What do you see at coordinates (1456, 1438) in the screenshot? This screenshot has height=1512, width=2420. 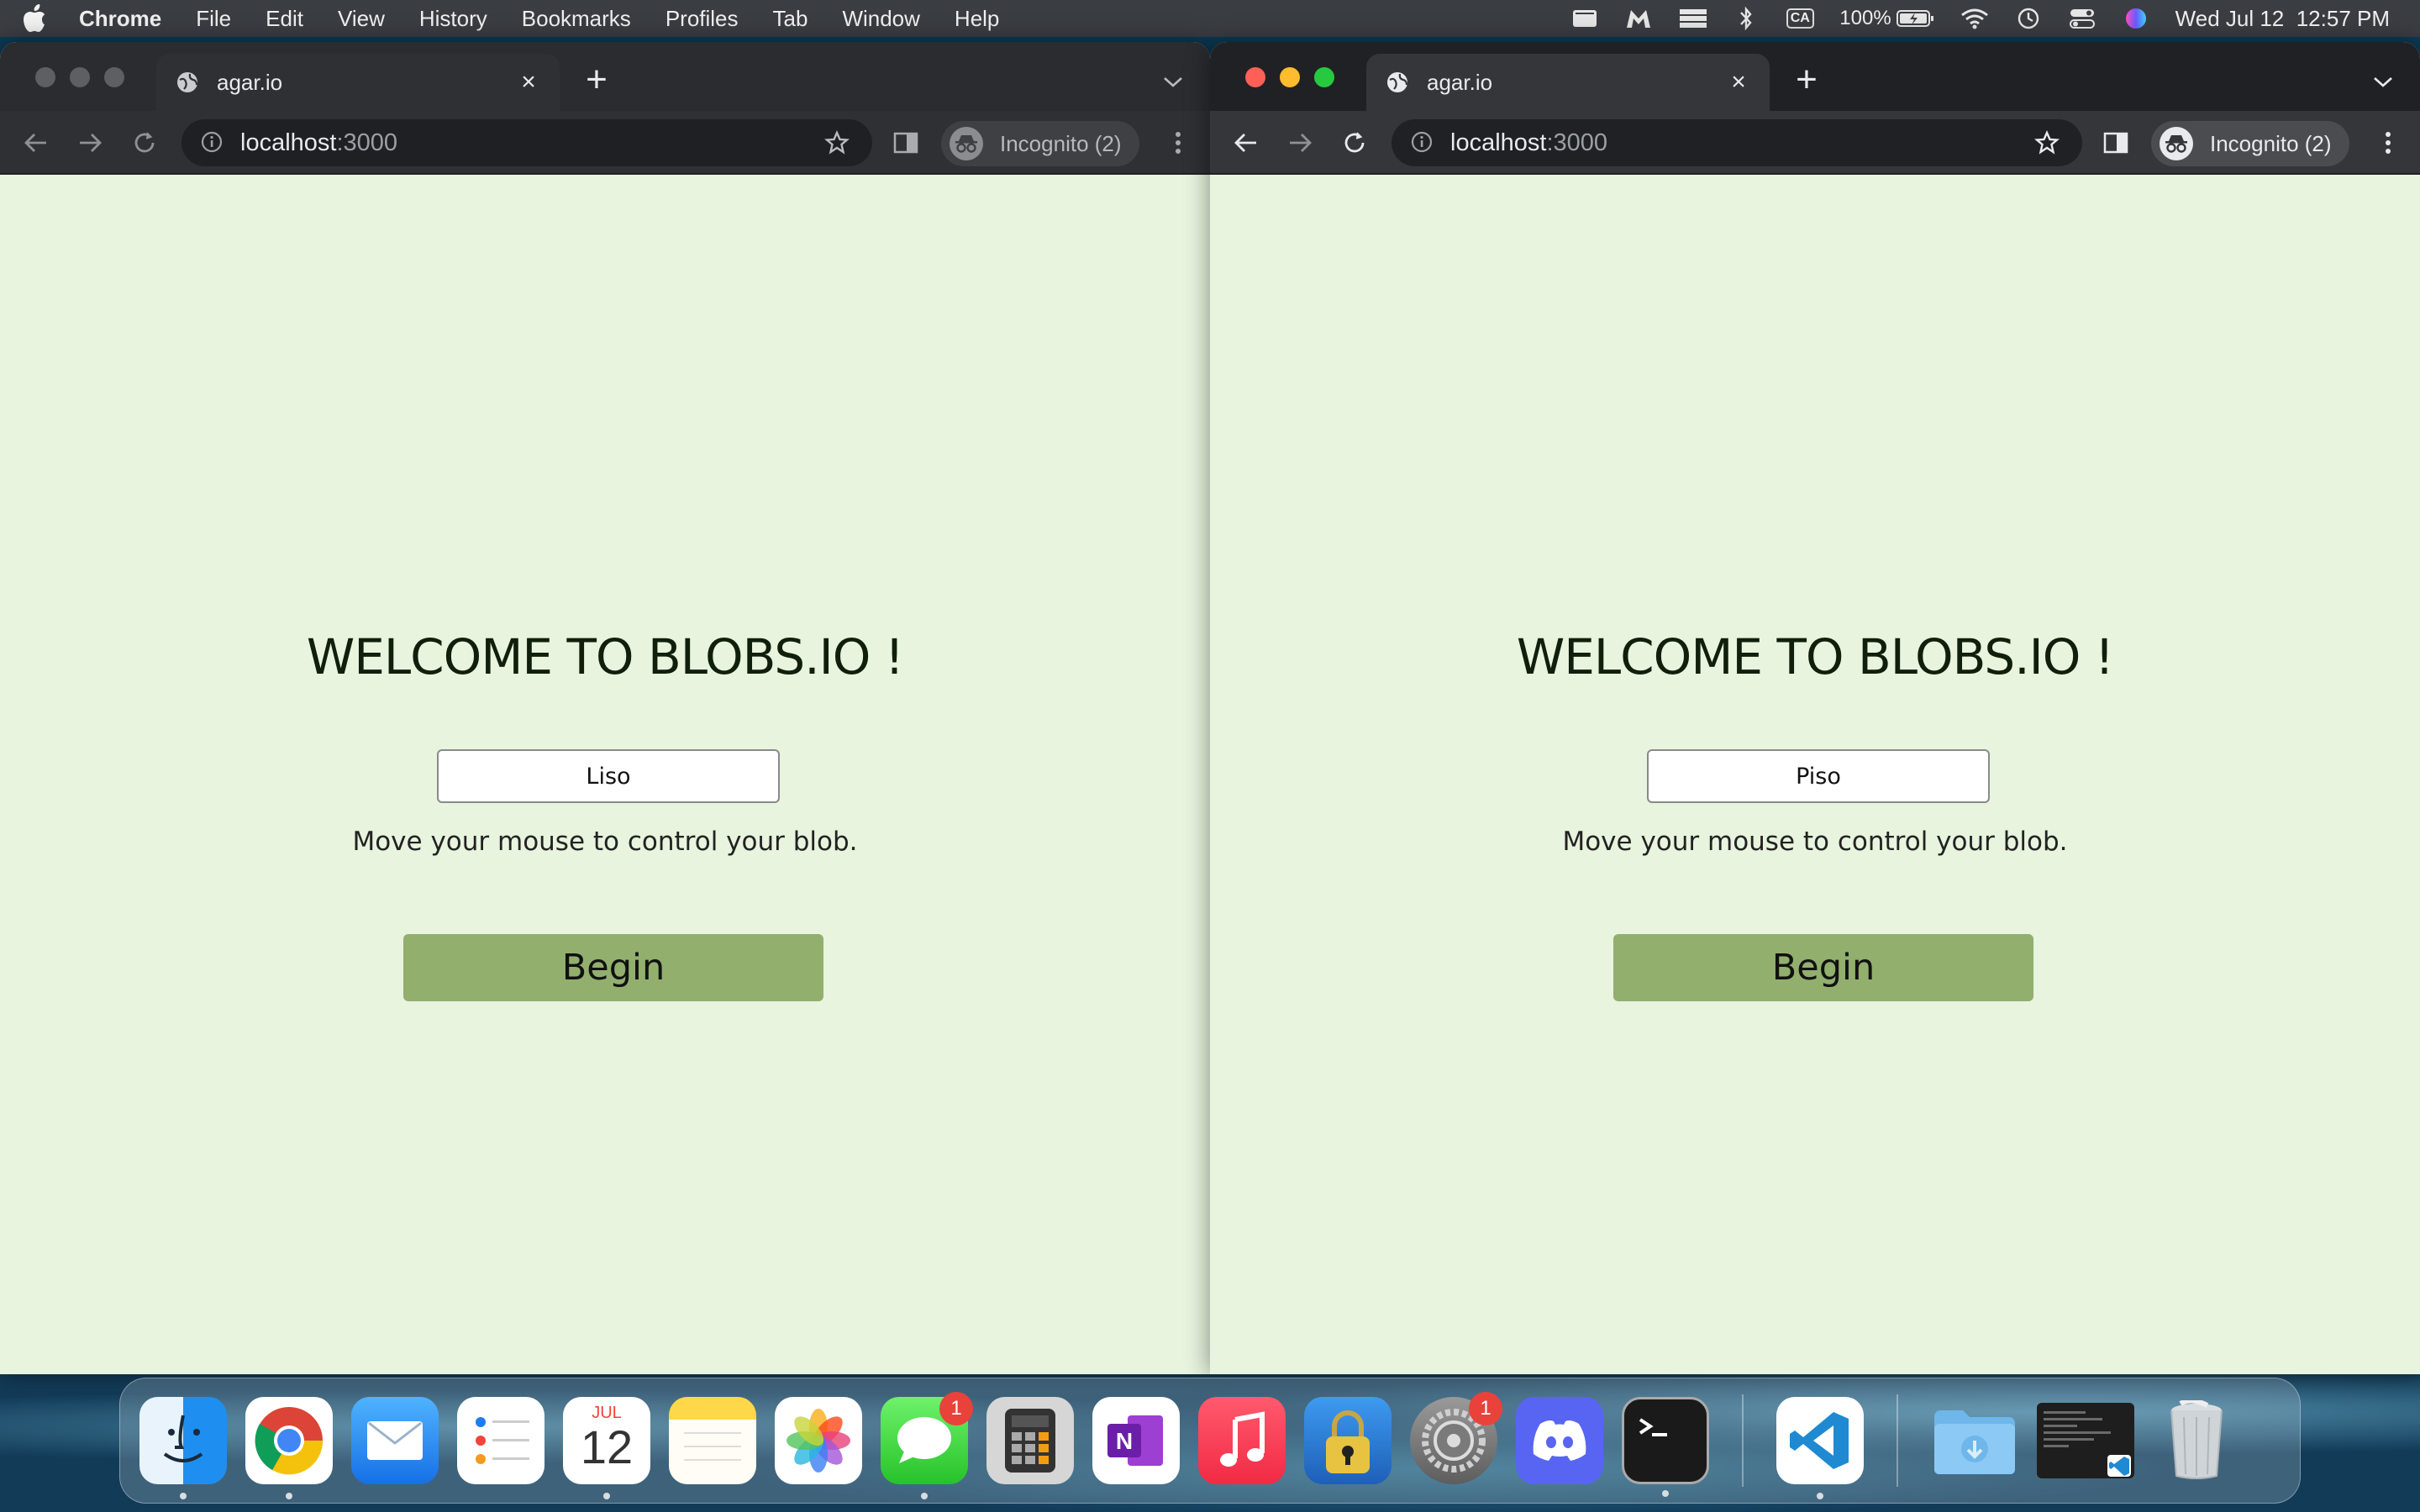 I see `dock-system-settings-icon: 1` at bounding box center [1456, 1438].